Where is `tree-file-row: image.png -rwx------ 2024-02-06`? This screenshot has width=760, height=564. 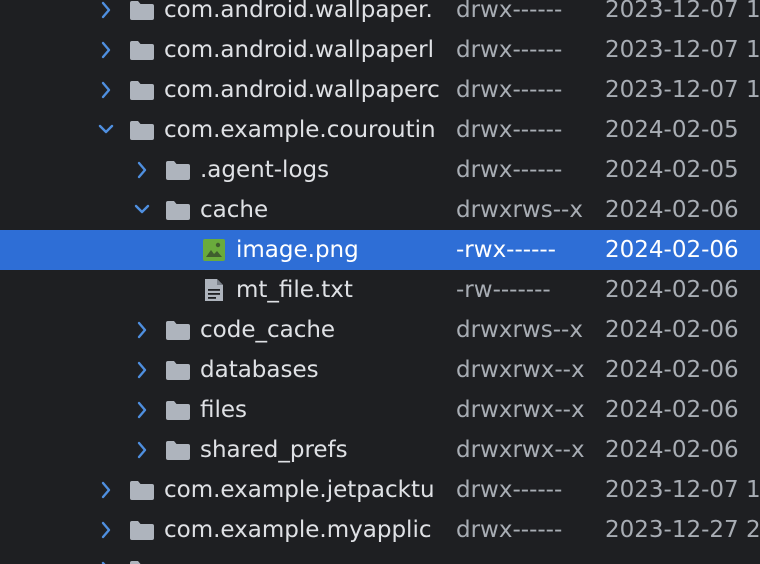
tree-file-row: image.png -rwx------ 2024-02-06 is located at coordinates (380, 250).